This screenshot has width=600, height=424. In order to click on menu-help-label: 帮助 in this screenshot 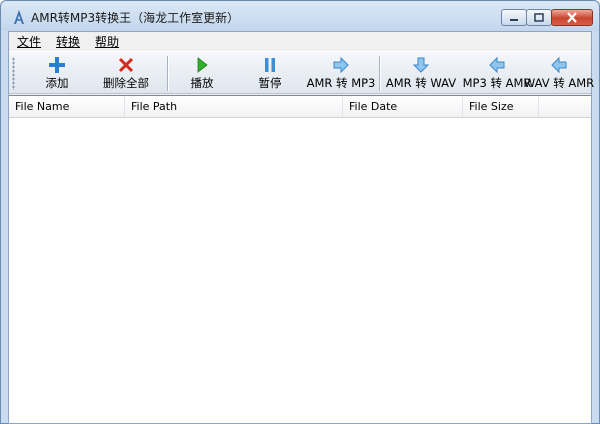, I will do `click(107, 42)`.